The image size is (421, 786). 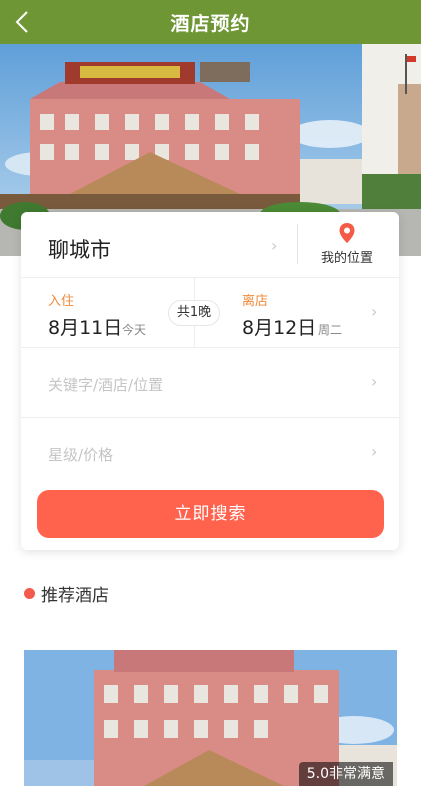 I want to click on rating-badge: 5.0非常满意, so click(x=345, y=774).